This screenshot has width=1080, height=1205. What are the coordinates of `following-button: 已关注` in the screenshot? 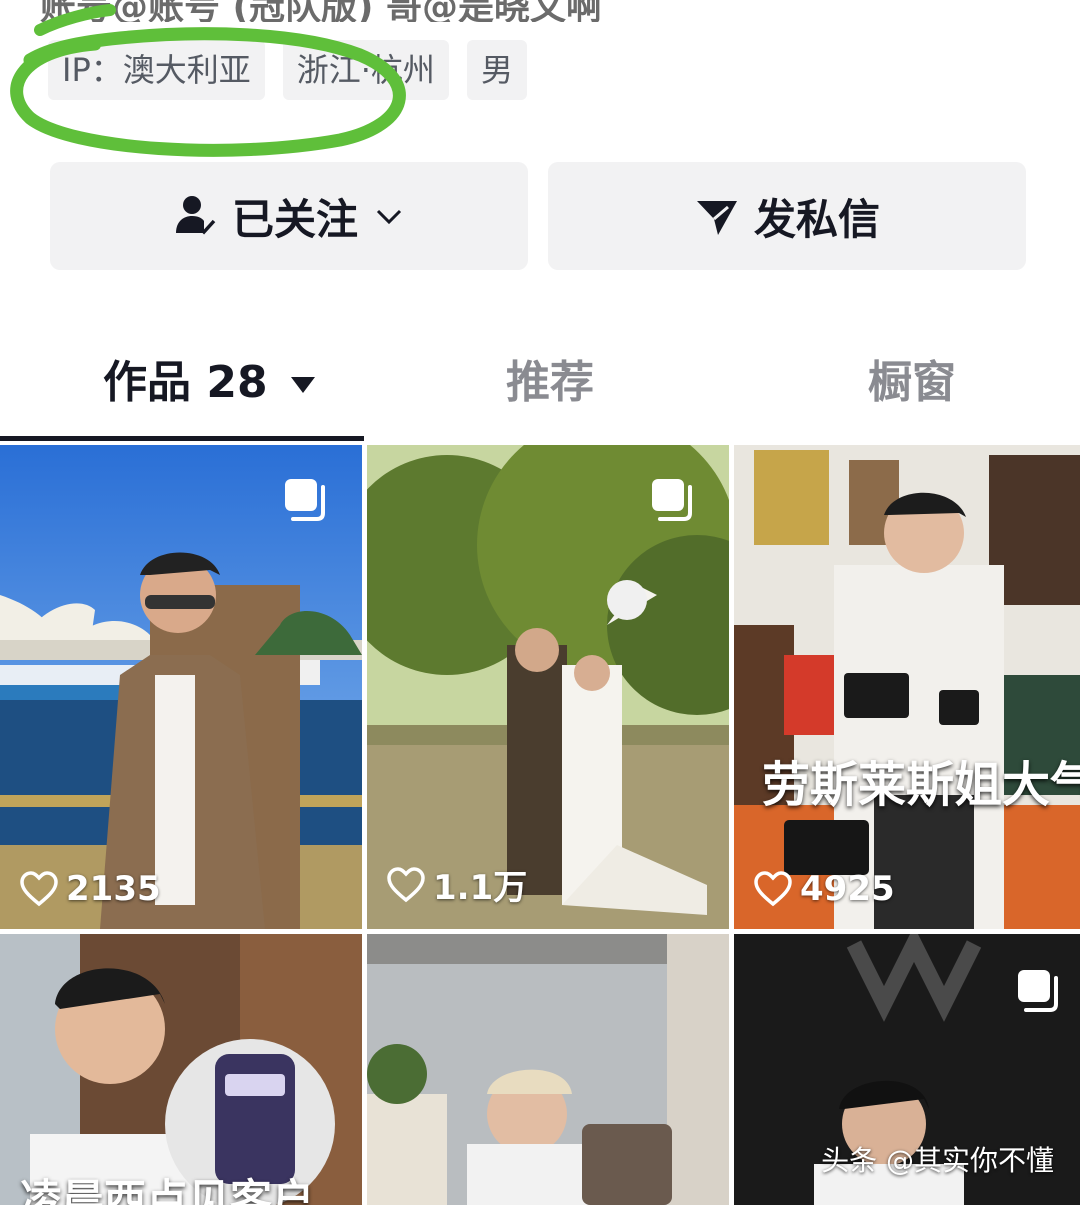 It's located at (289, 216).